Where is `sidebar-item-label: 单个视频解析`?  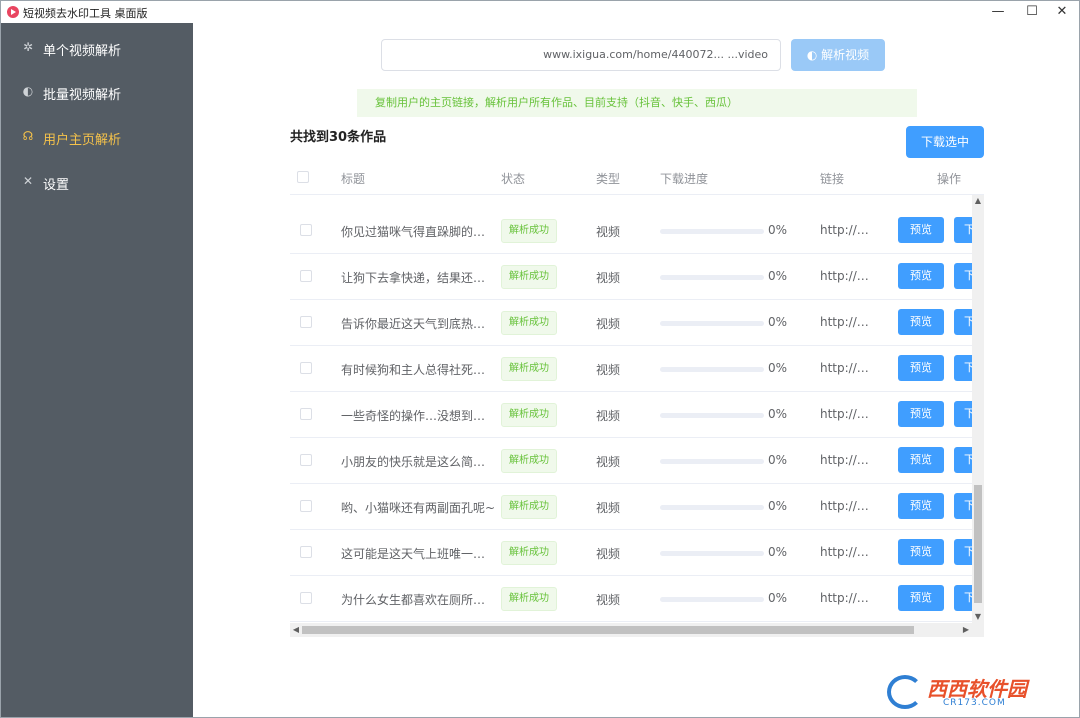 sidebar-item-label: 单个视频解析 is located at coordinates (82, 51).